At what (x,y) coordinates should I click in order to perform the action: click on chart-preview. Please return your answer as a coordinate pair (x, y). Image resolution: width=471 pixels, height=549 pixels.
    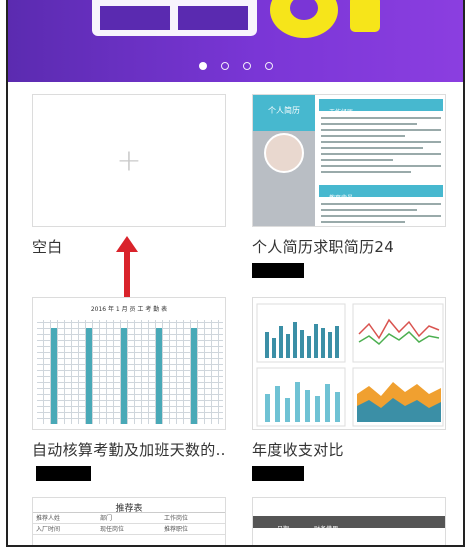
    Looking at the image, I should click on (350, 365).